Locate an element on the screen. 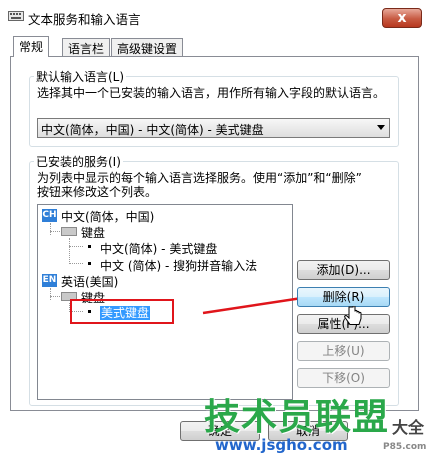 Image resolution: width=432 pixels, height=460 pixels. remove-button: 删除(R) is located at coordinates (343, 297).